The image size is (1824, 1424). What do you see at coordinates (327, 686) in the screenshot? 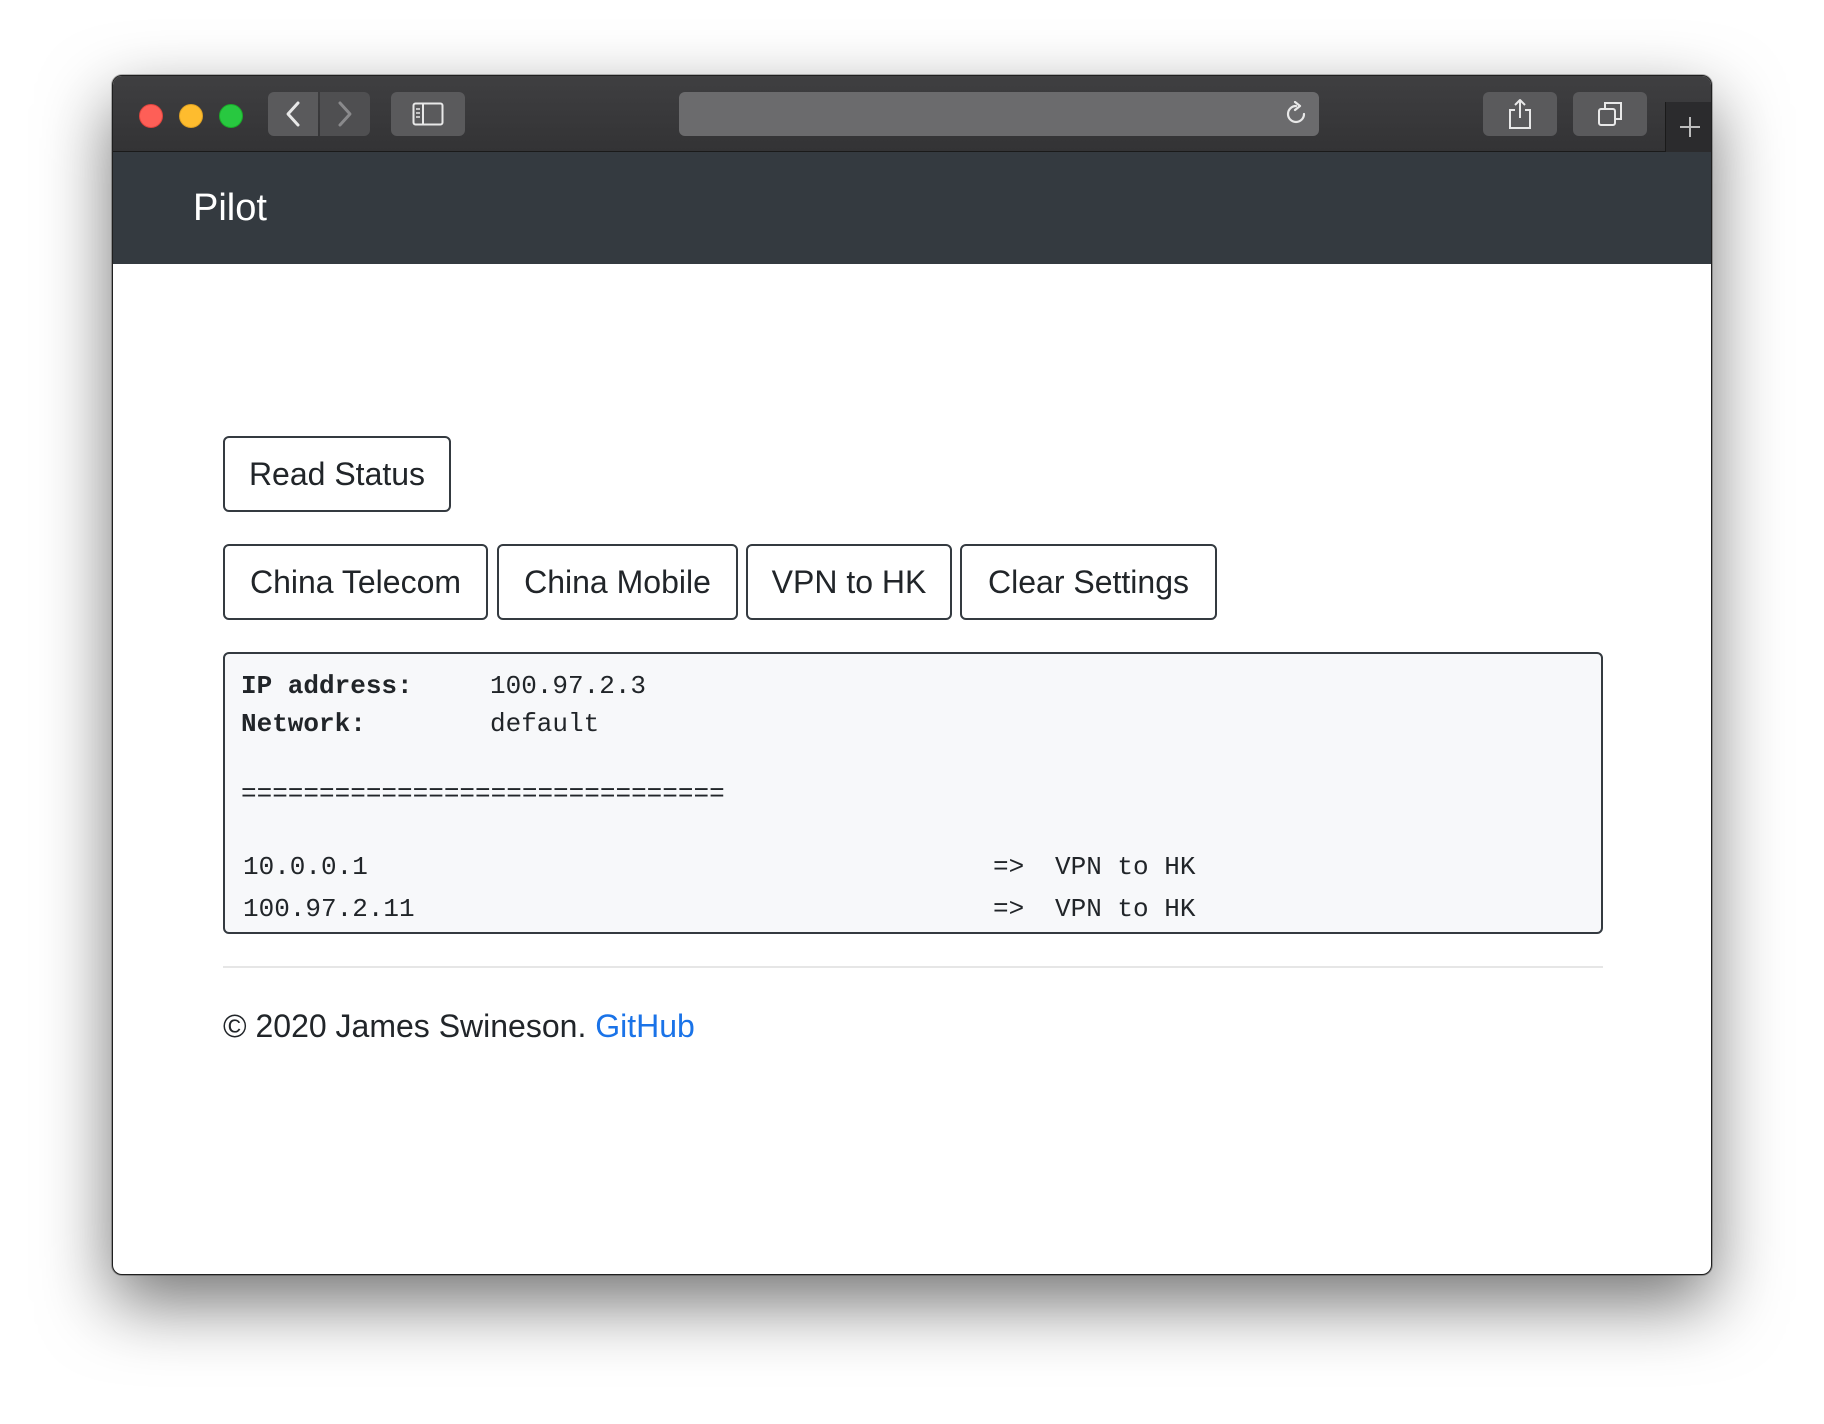
I see `ip-address-label: IP address:` at bounding box center [327, 686].